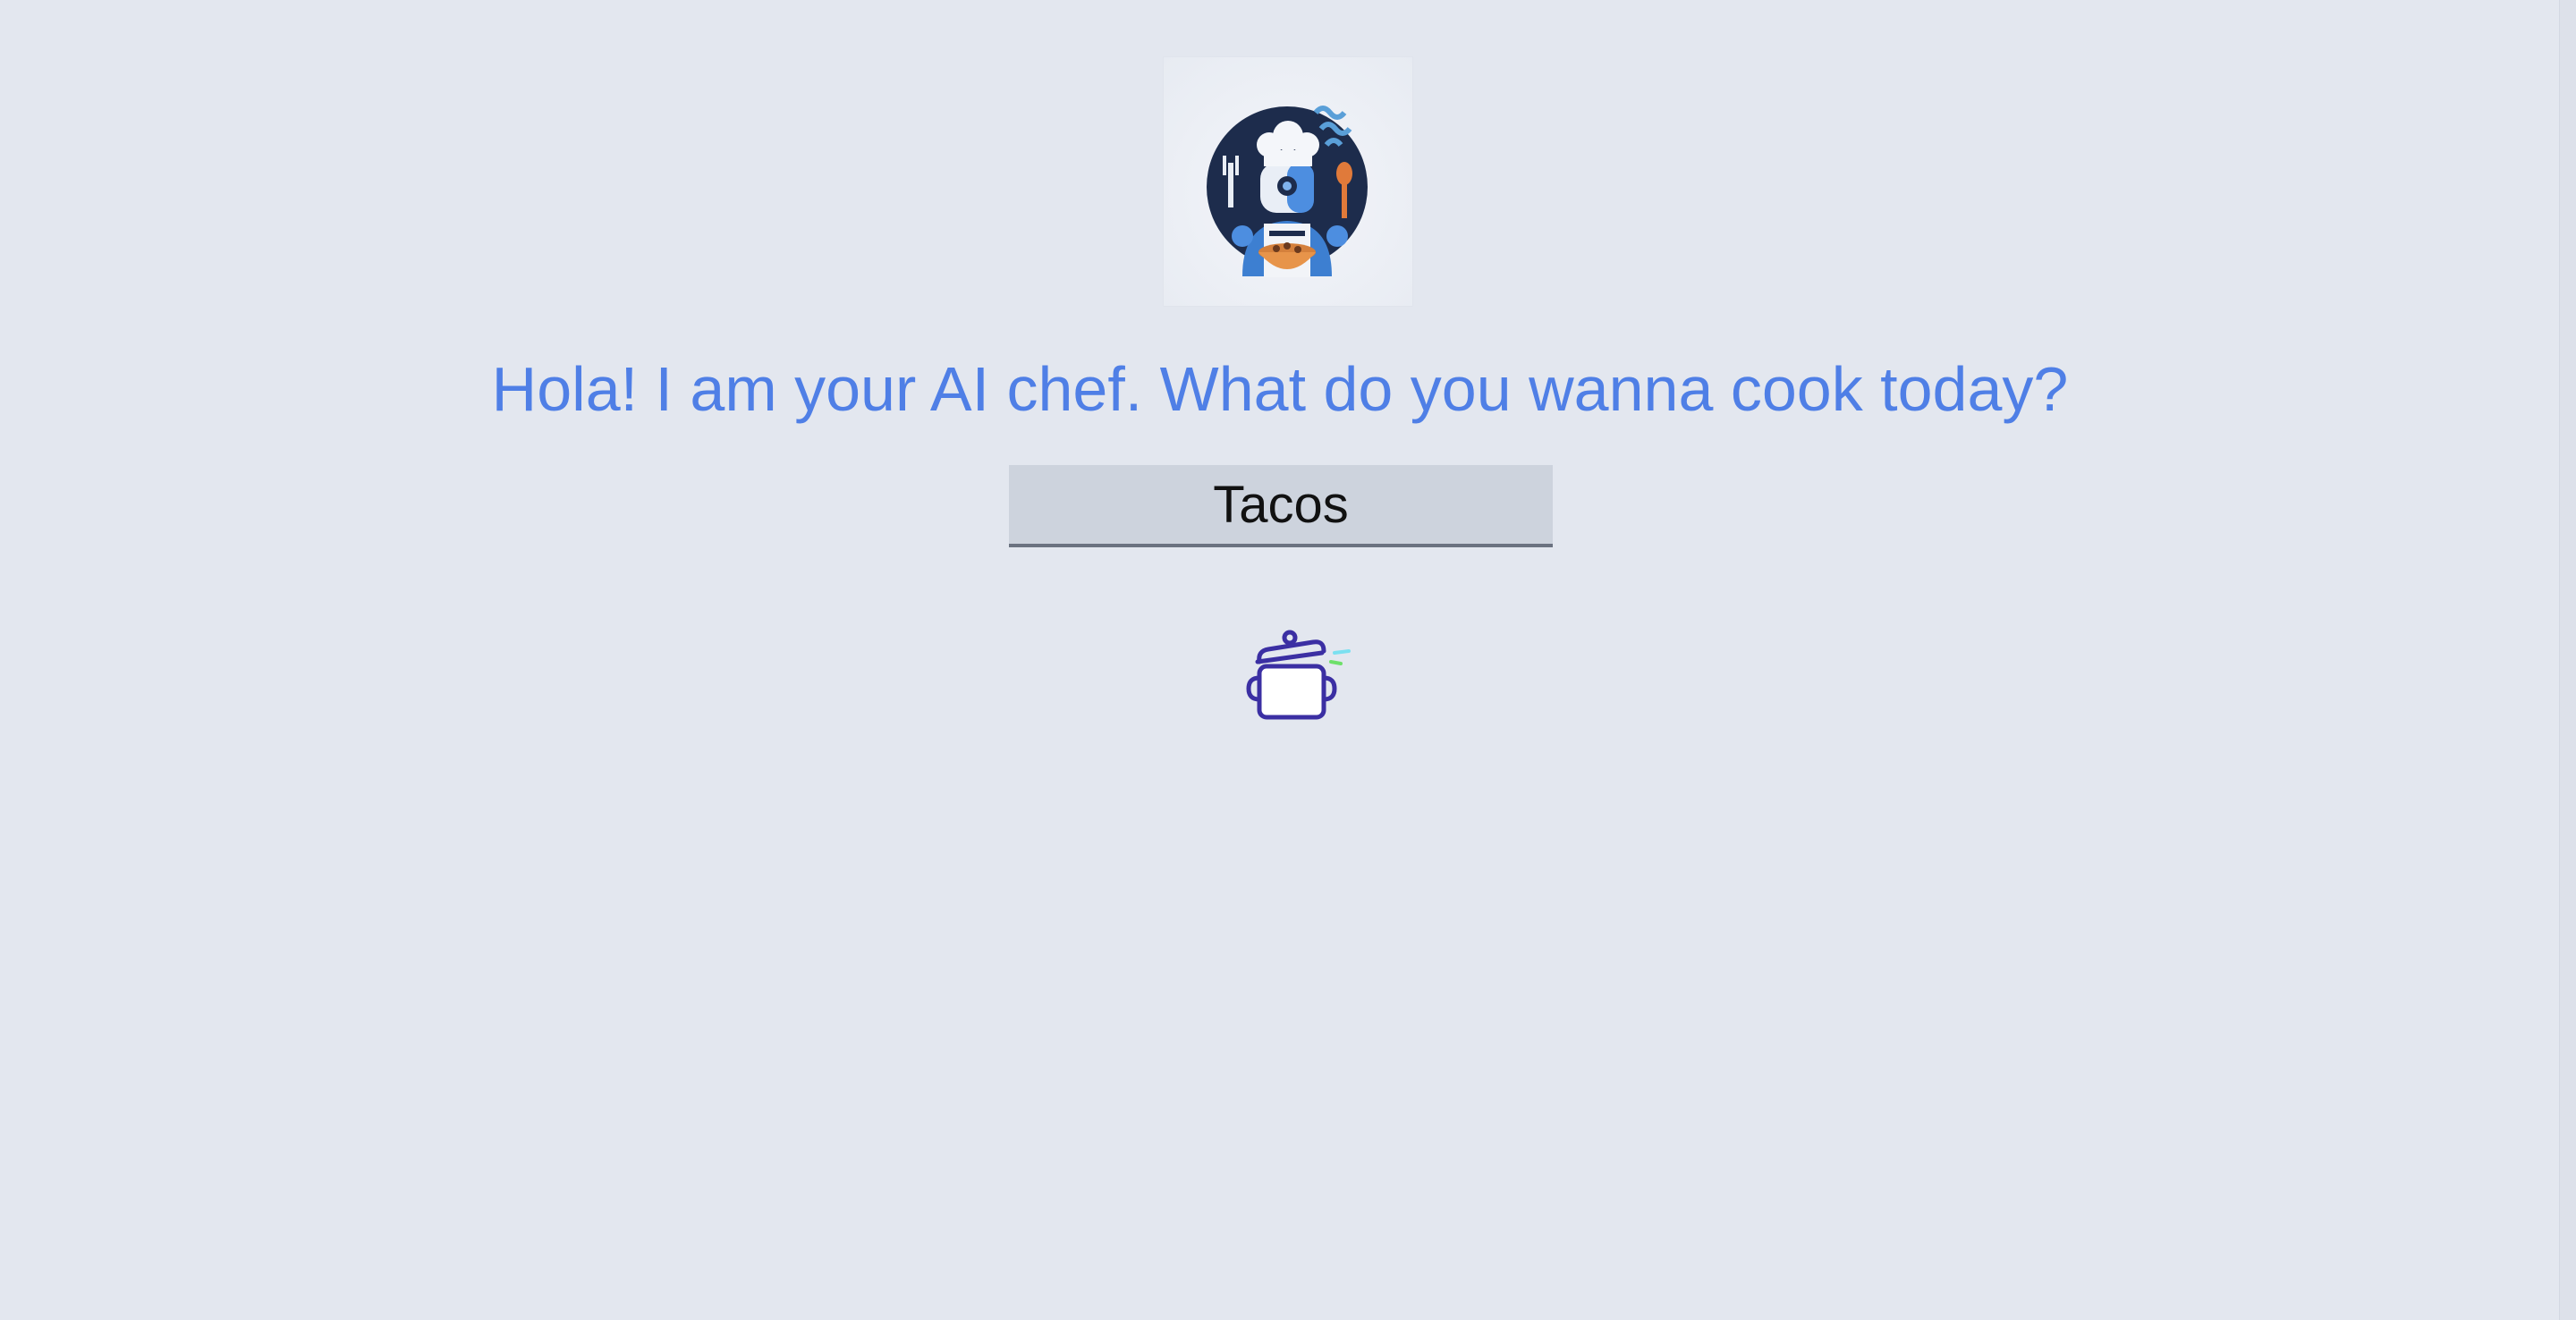  What do you see at coordinates (1281, 506) in the screenshot?
I see `dish-search-input` at bounding box center [1281, 506].